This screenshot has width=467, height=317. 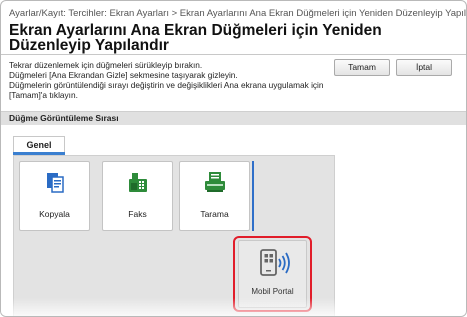 What do you see at coordinates (233, 118) in the screenshot?
I see `section-header: Düğme Görüntüleme Sırası` at bounding box center [233, 118].